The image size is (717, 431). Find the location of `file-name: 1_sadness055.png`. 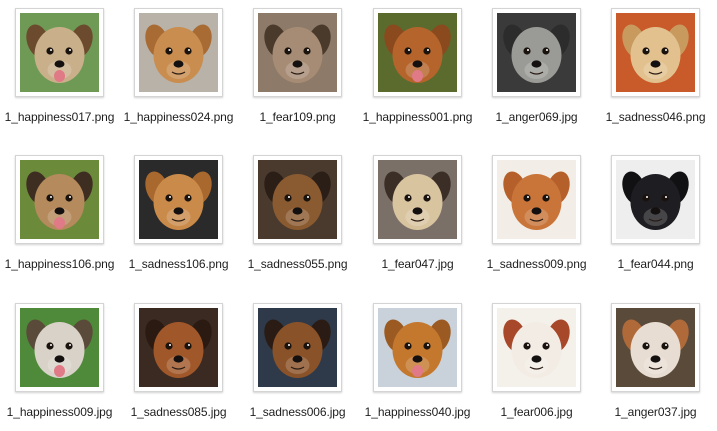

file-name: 1_sadness055.png is located at coordinates (297, 264).